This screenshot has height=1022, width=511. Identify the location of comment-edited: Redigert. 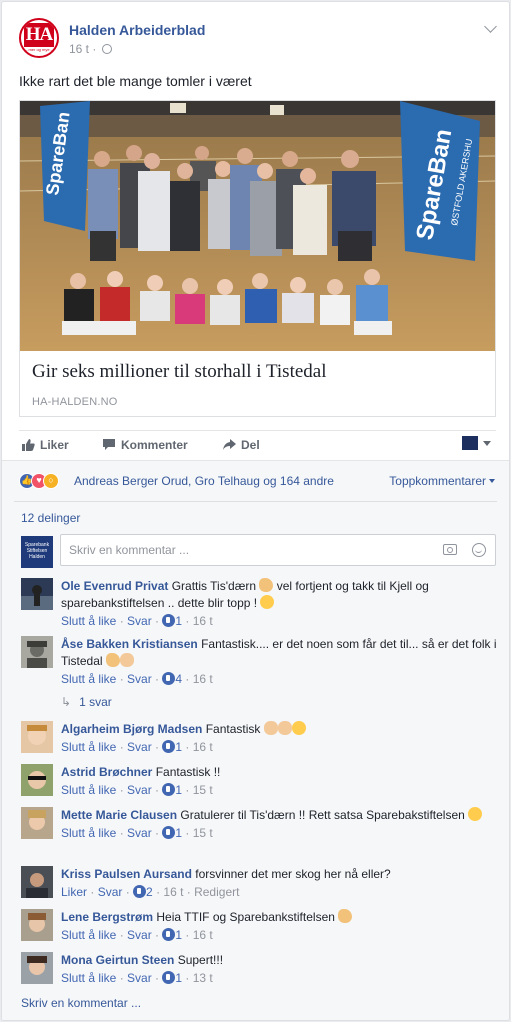
(216, 892).